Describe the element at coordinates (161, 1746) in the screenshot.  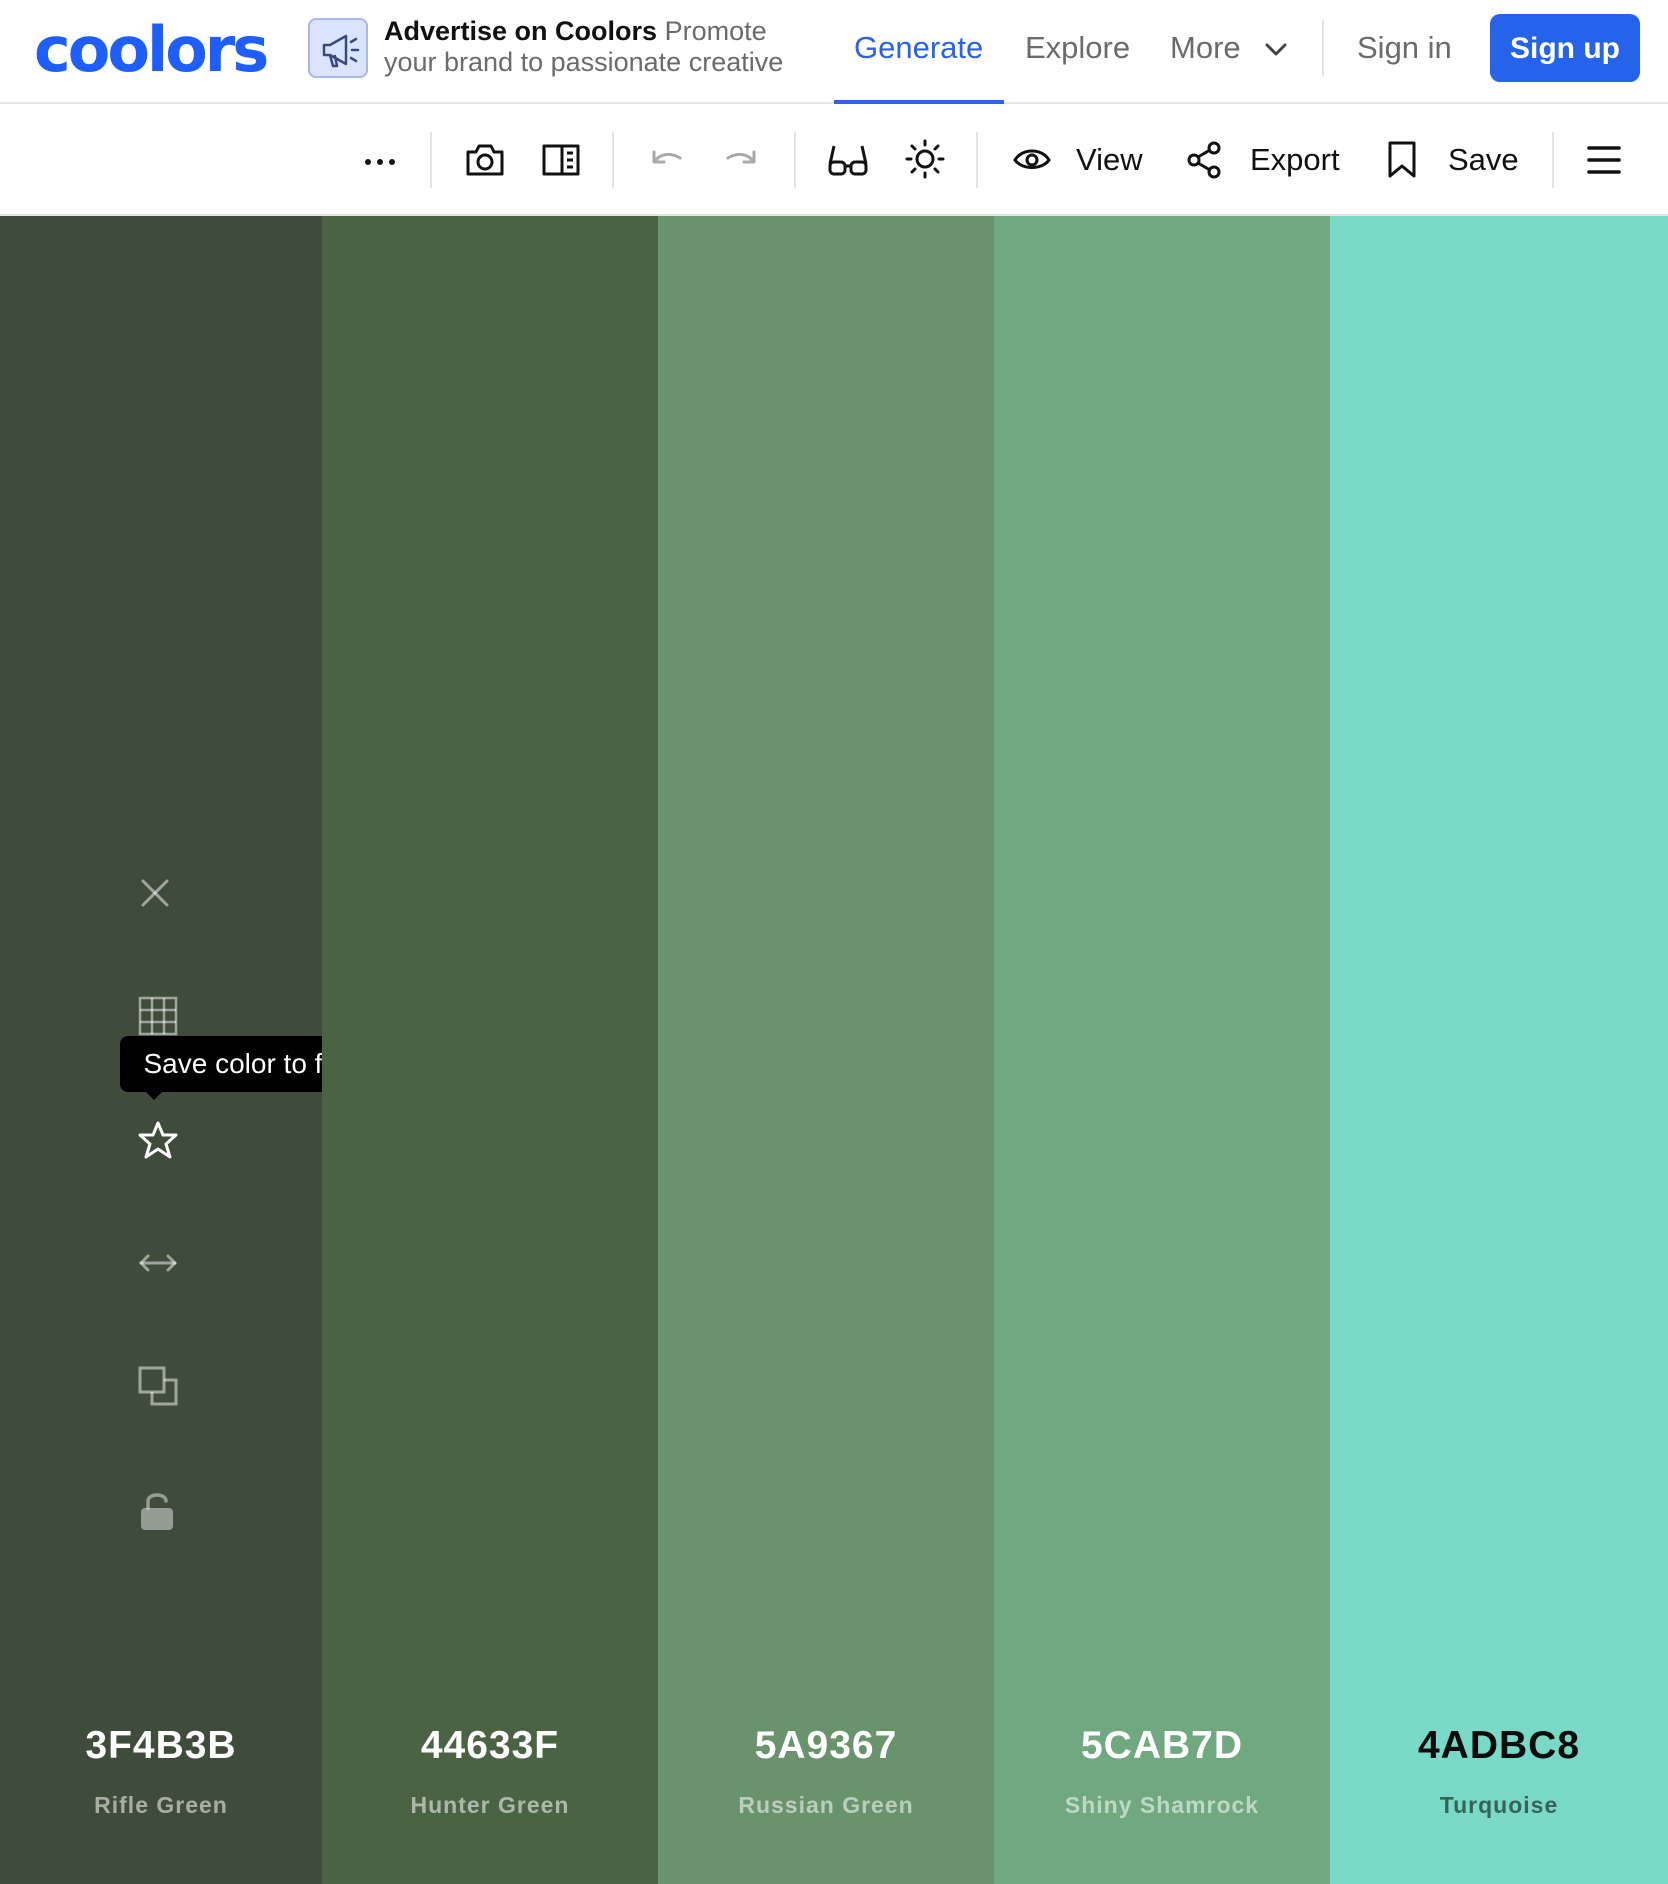
I see `hex-code: 3F4B3B` at that location.